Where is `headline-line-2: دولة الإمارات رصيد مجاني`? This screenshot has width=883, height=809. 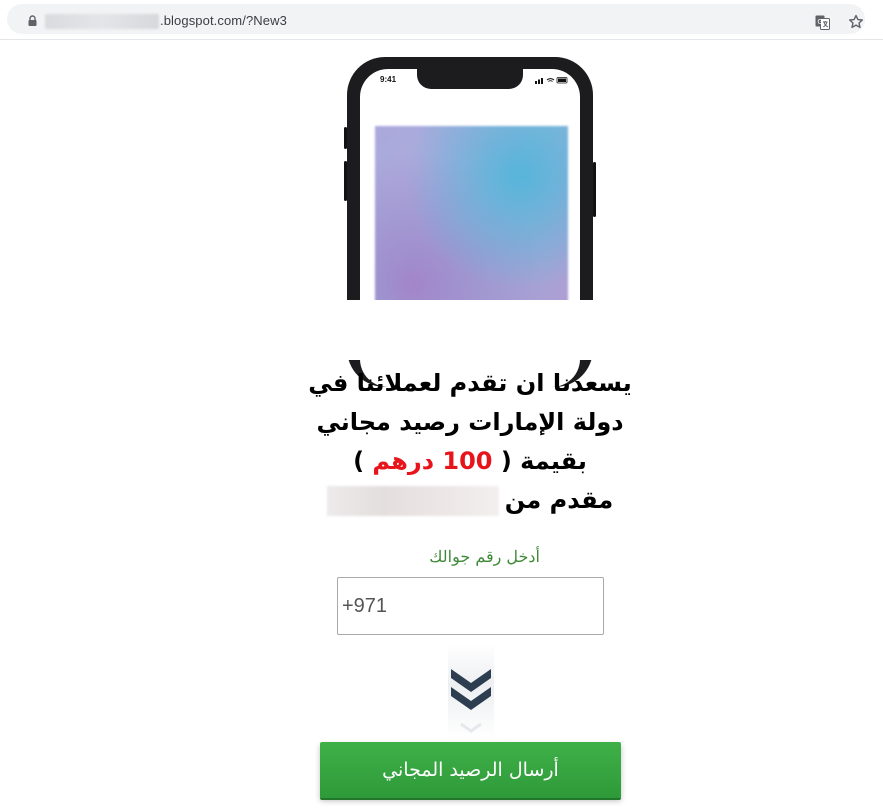 headline-line-2: دولة الإمارات رصيد مجاني is located at coordinates (470, 422).